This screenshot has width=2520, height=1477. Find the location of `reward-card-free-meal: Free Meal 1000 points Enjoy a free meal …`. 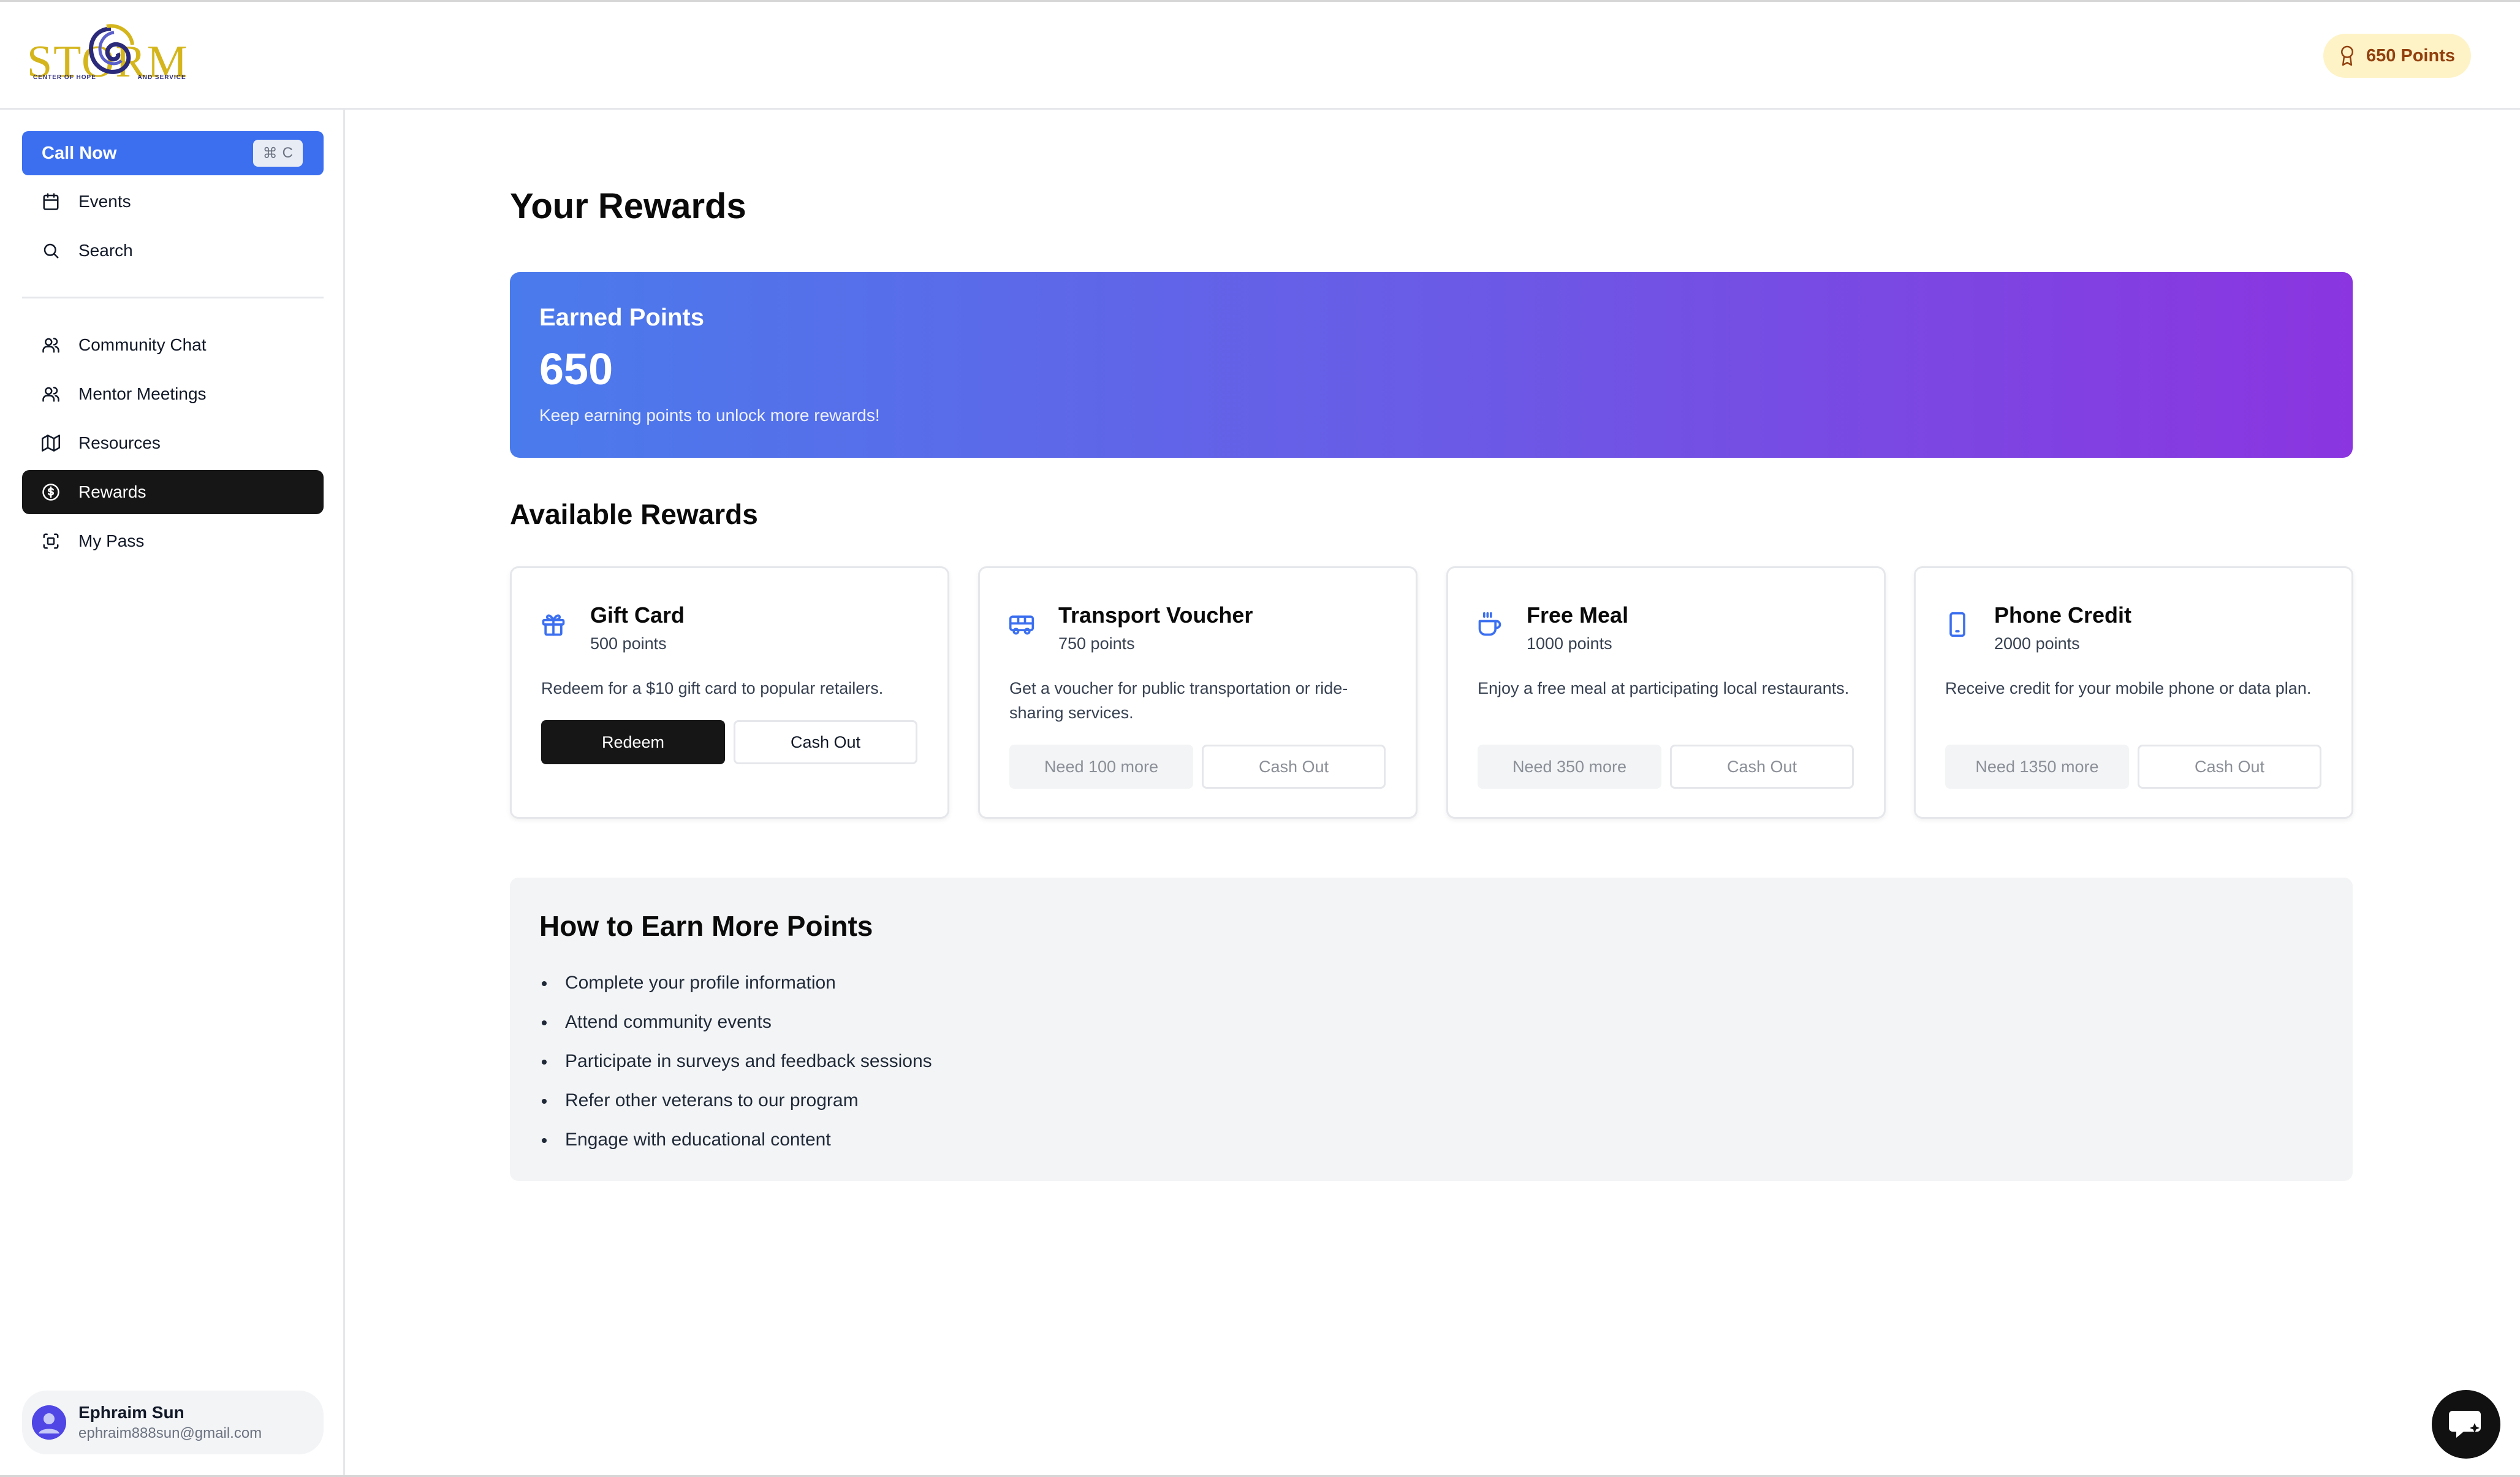

reward-card-free-meal: Free Meal 1000 points Enjoy a free meal … is located at coordinates (1666, 692).